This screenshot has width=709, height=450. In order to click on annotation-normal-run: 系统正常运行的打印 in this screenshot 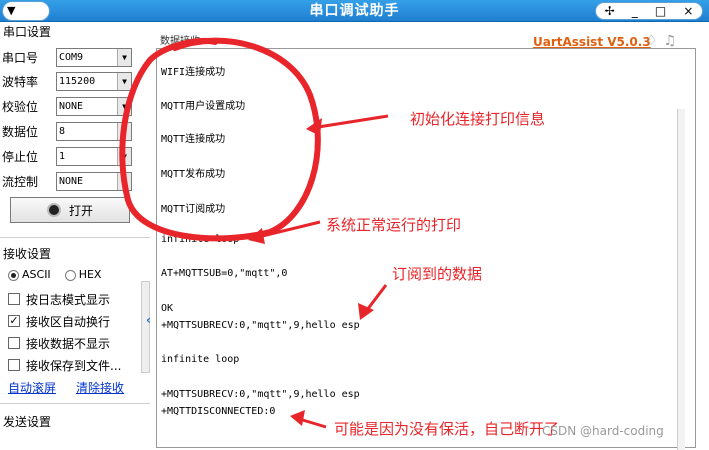, I will do `click(394, 225)`.